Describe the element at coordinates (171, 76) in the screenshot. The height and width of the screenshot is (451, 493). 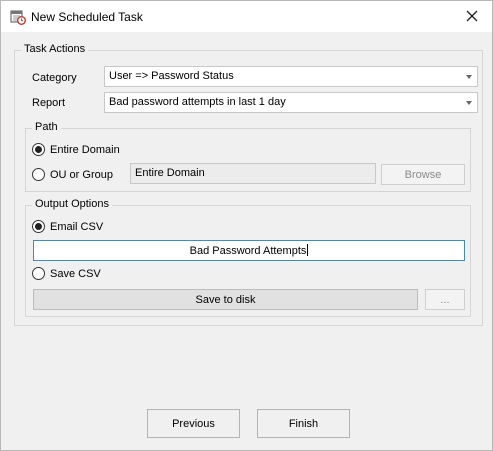
I see `category-value: User => Password Status` at that location.